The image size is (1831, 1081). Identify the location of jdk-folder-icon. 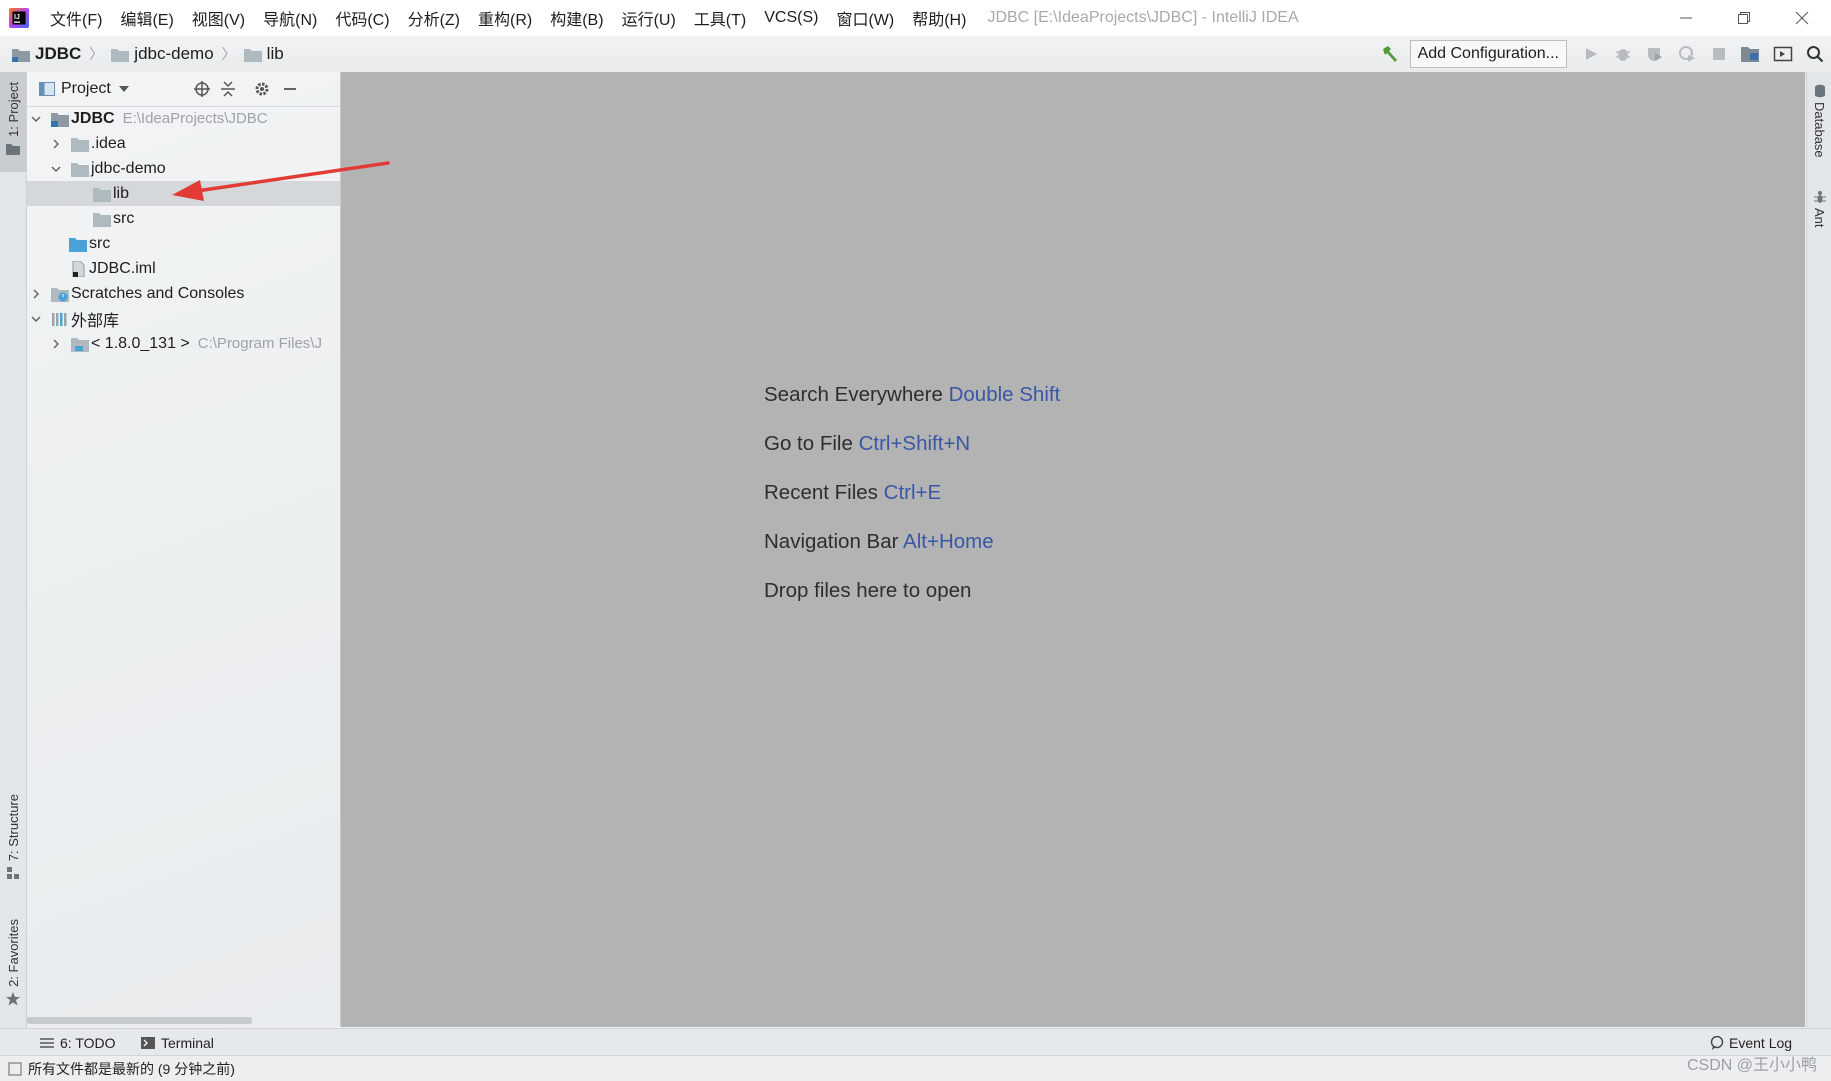
(80, 344).